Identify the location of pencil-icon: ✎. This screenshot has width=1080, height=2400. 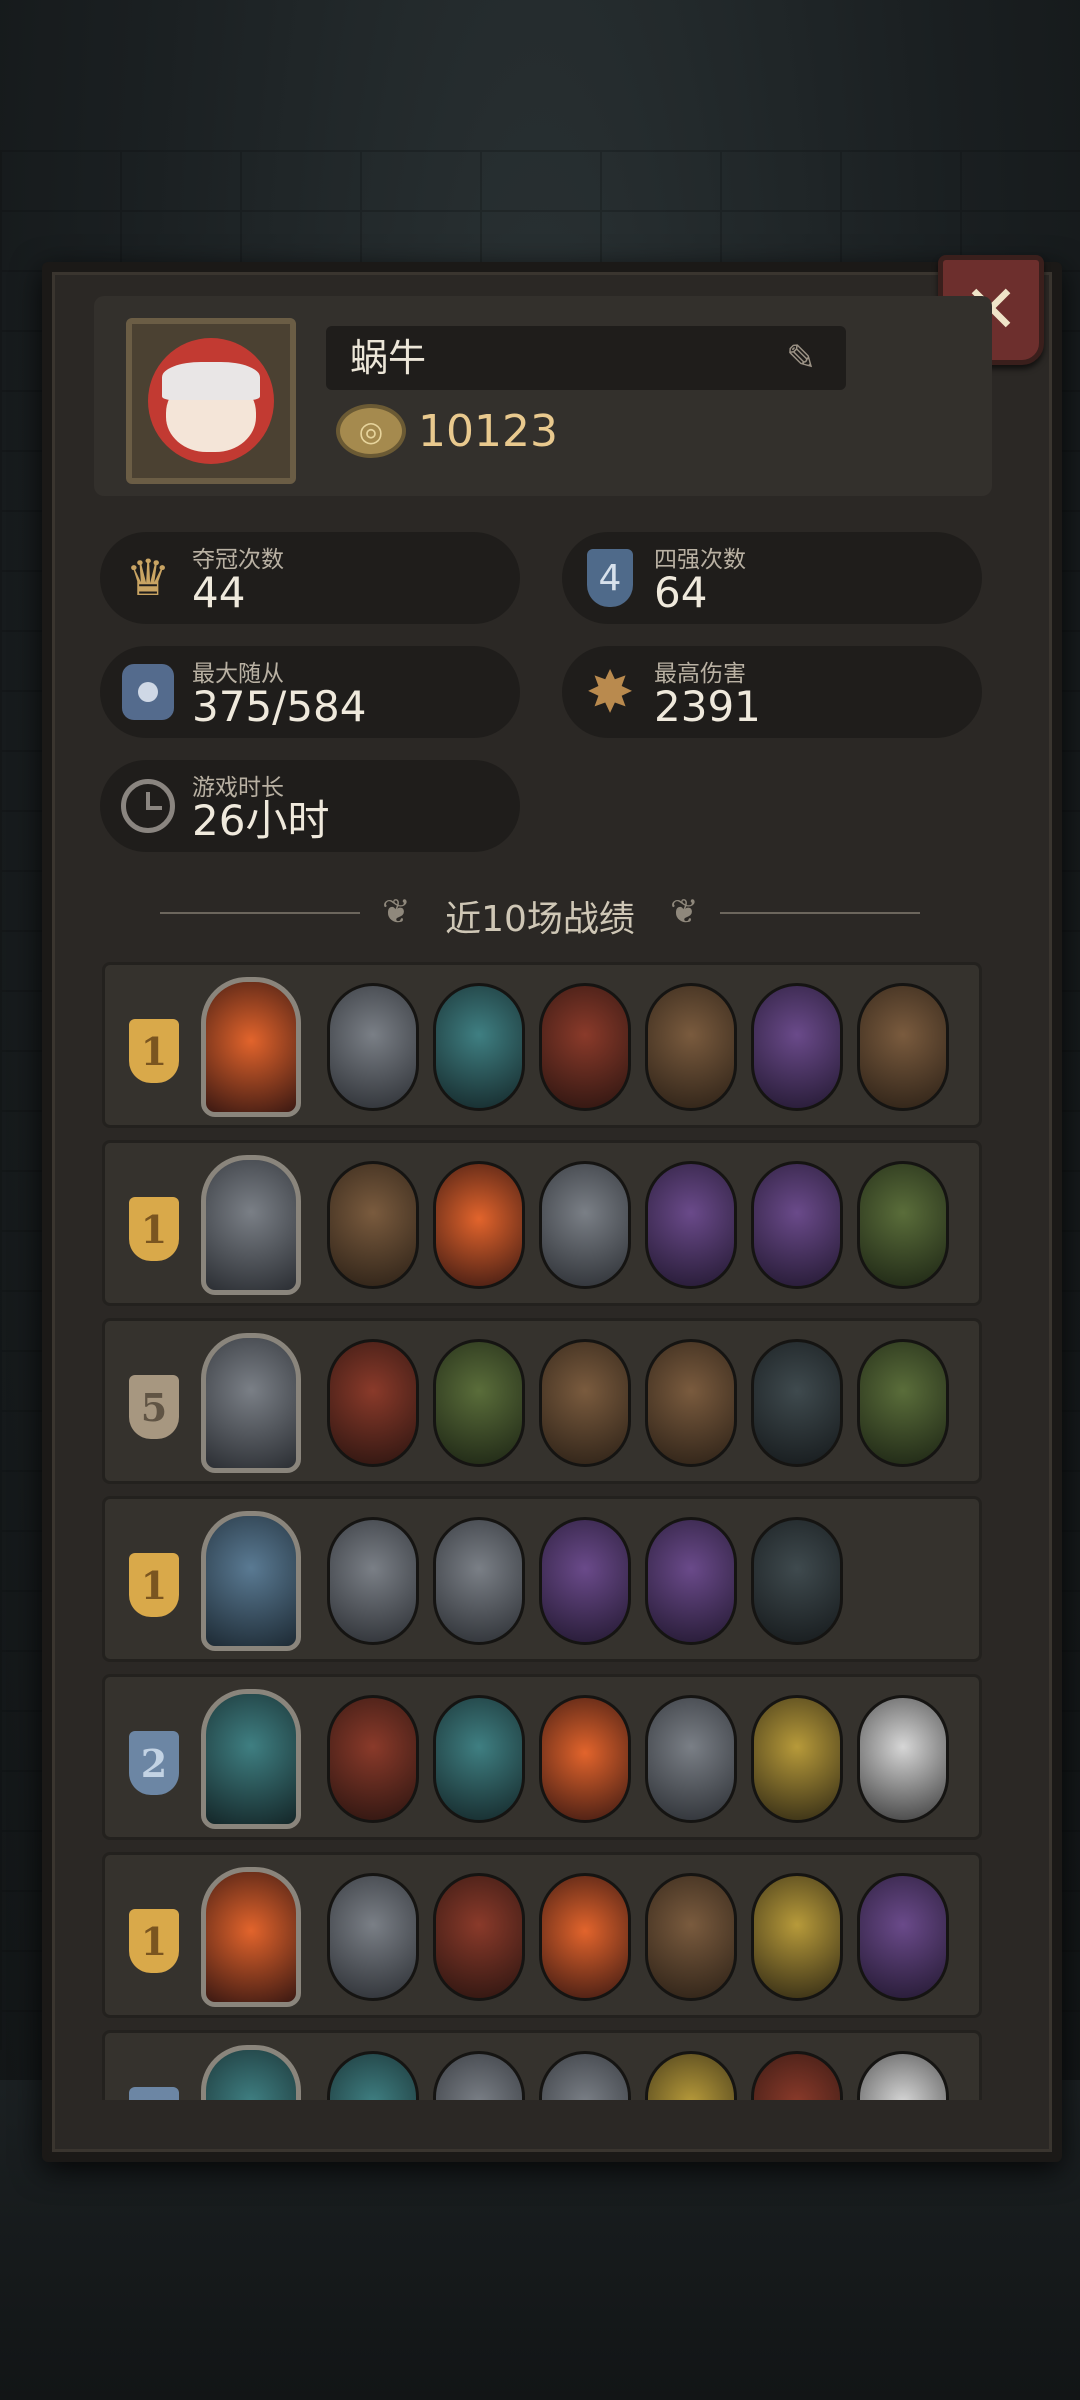
(801, 358).